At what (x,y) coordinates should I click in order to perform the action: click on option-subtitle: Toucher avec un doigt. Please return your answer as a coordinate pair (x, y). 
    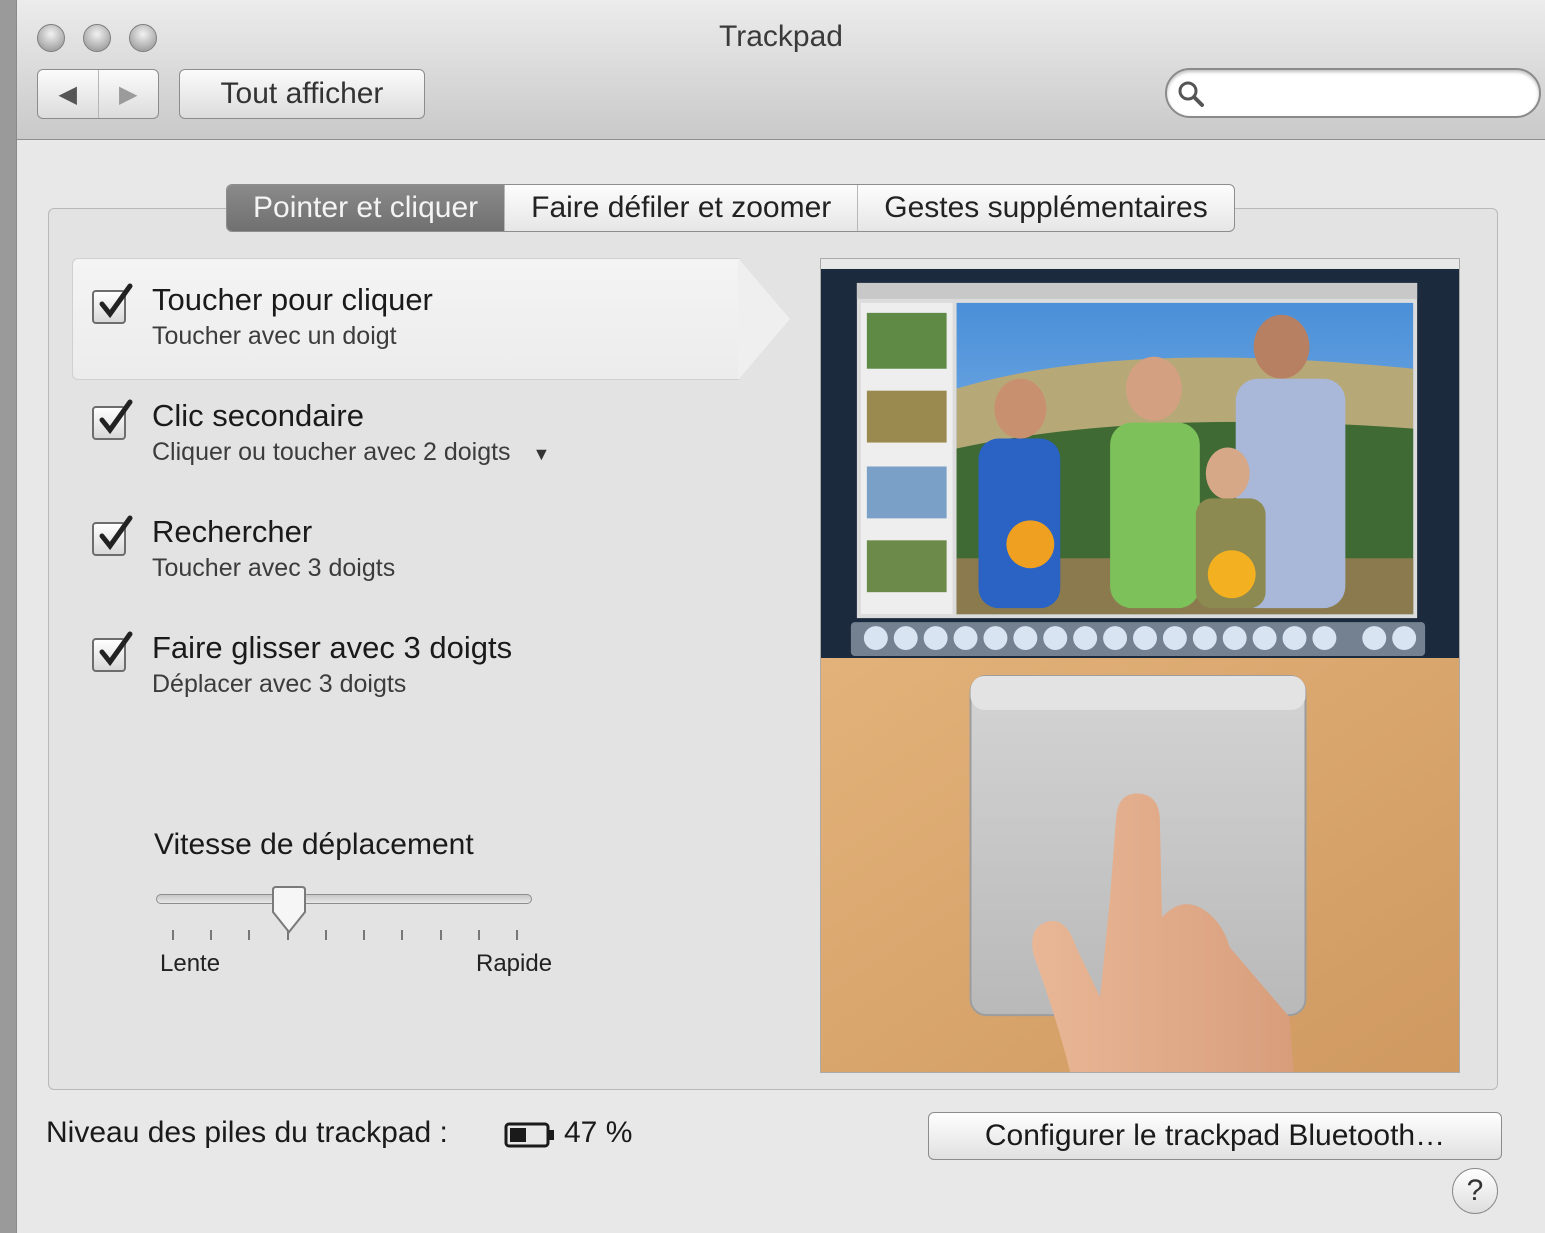
    Looking at the image, I should click on (274, 336).